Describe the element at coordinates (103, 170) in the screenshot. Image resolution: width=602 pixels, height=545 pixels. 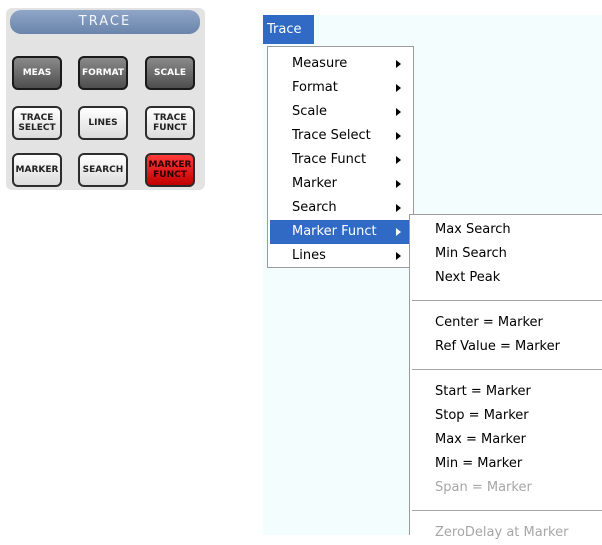
I see `search-key: SEARCH` at that location.